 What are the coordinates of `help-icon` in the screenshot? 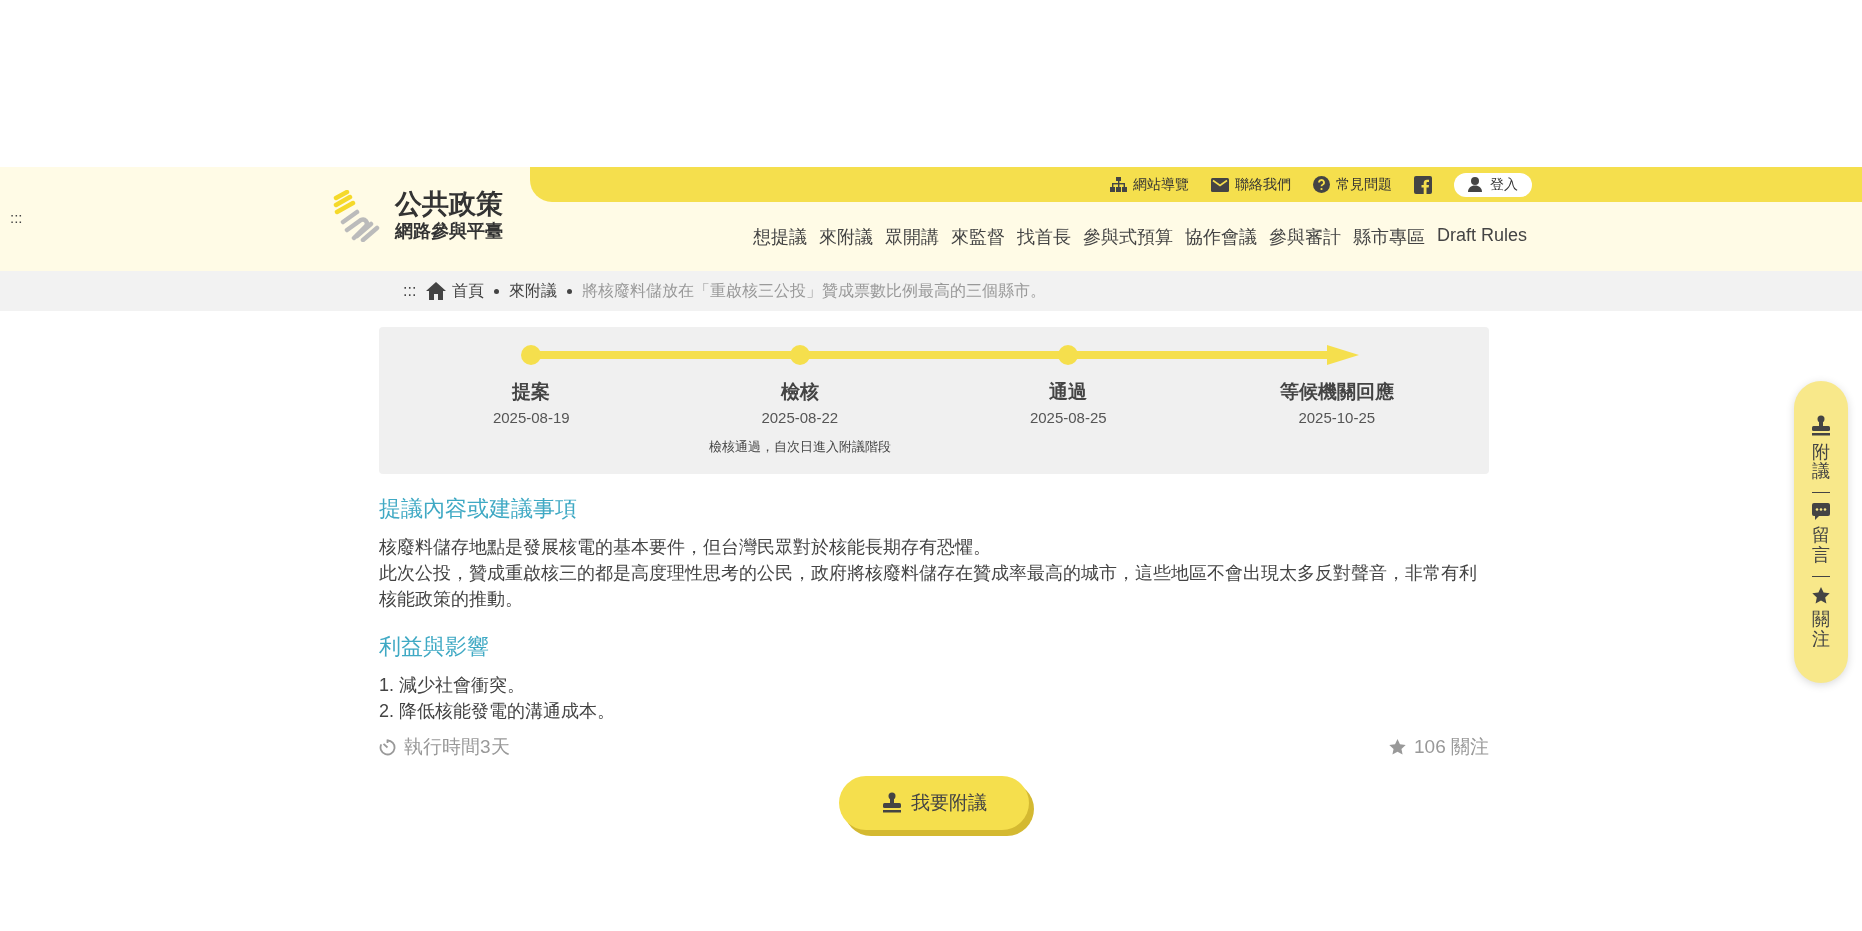 It's located at (1321, 184).